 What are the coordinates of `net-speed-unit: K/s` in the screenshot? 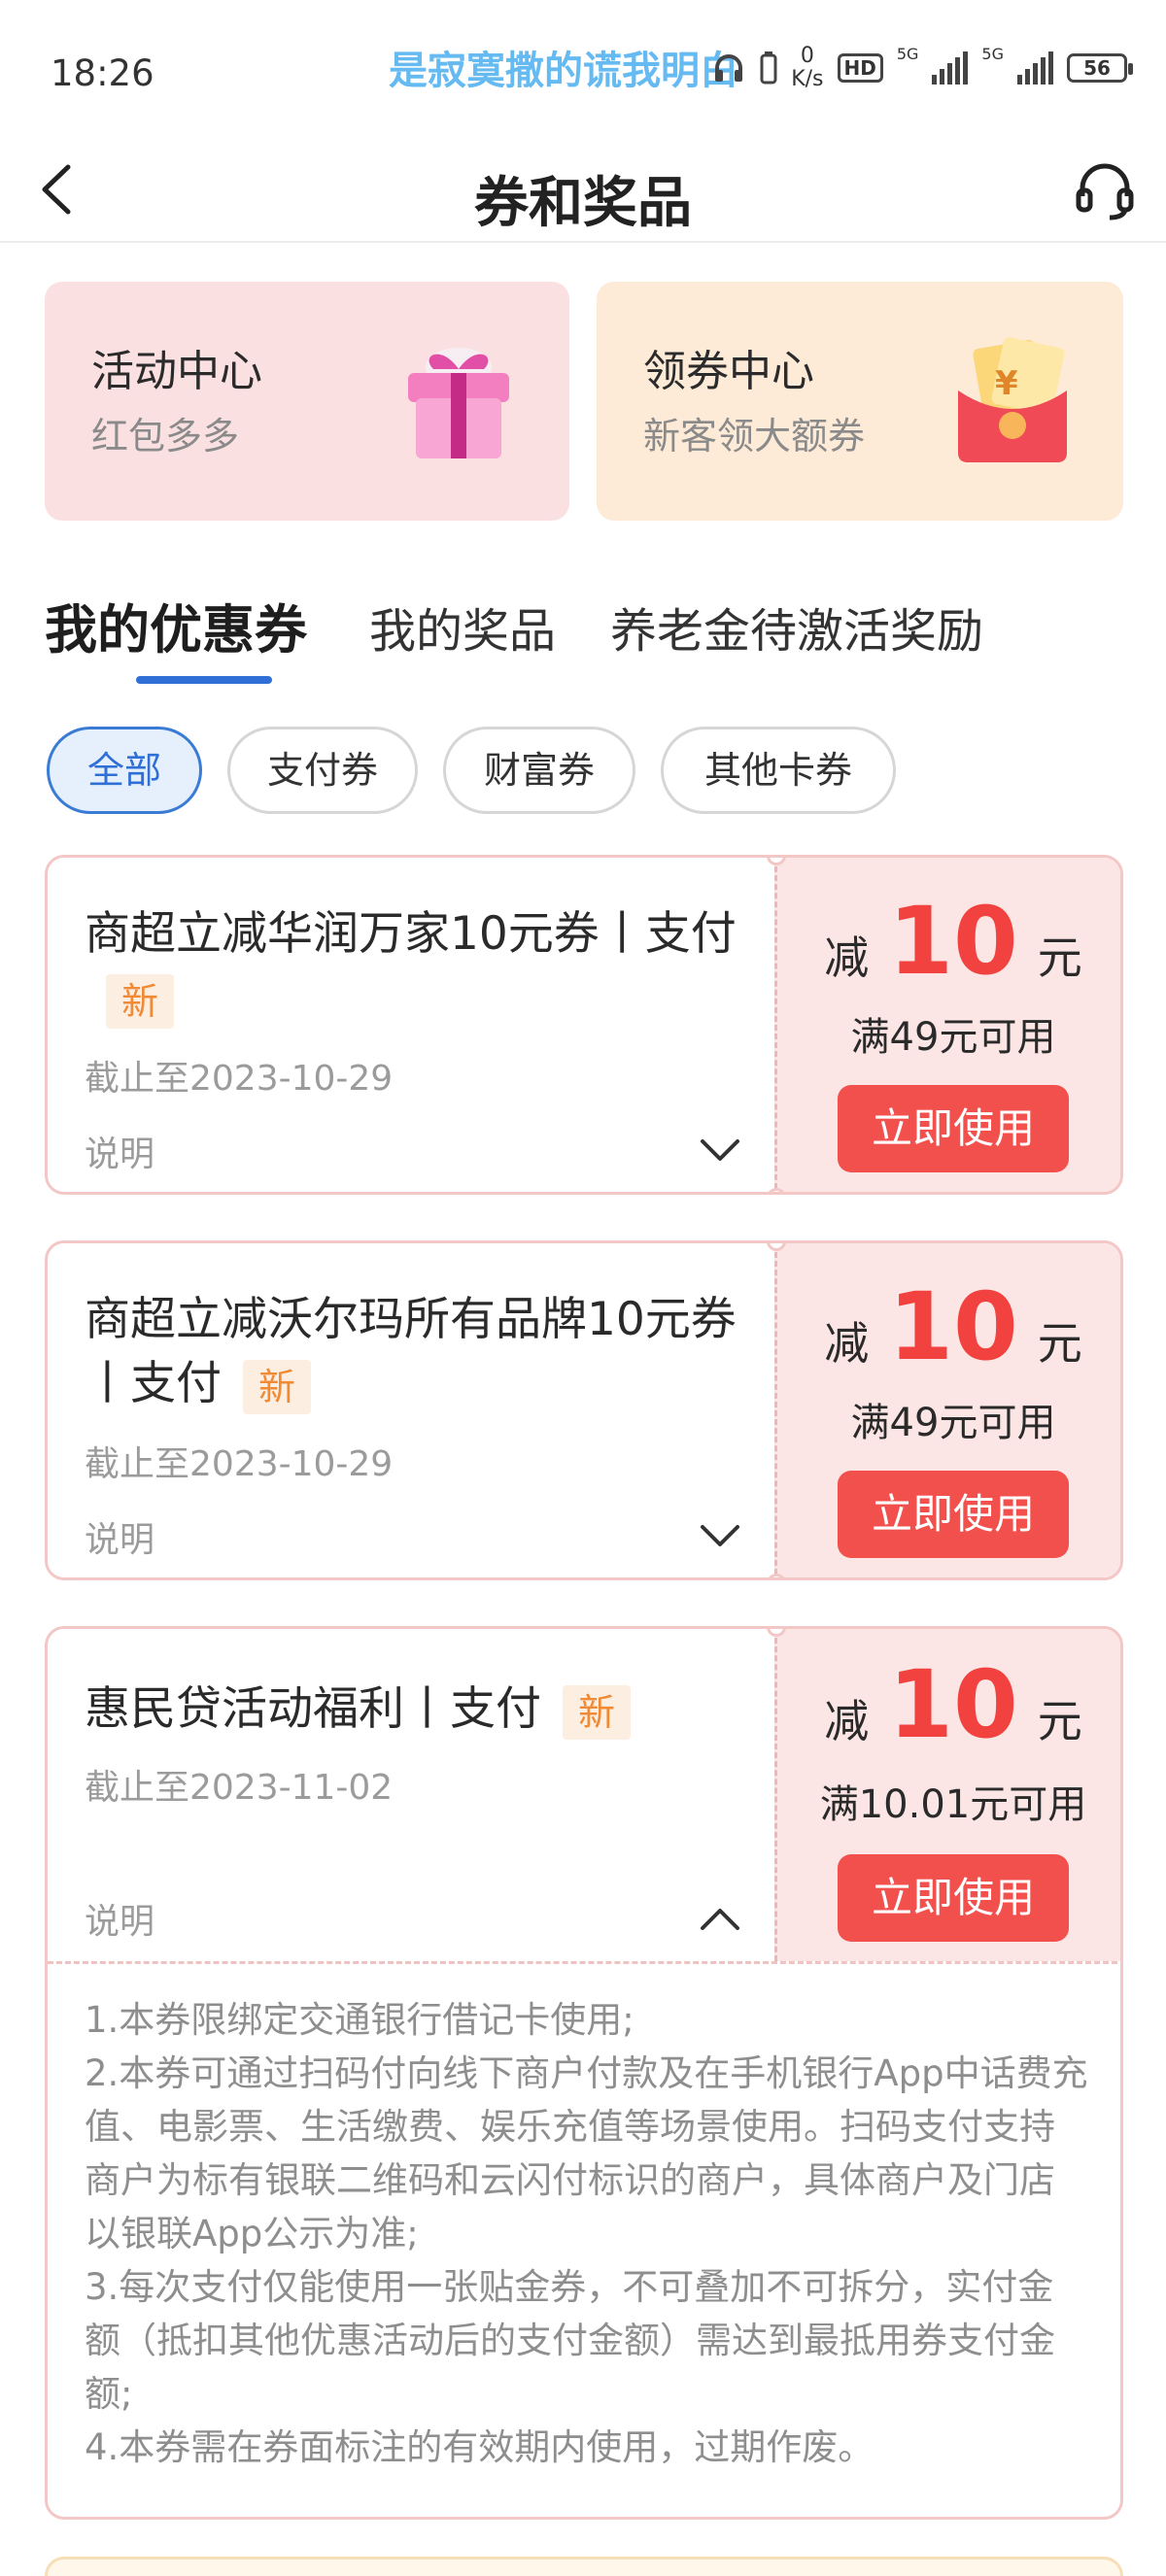 It's located at (807, 79).